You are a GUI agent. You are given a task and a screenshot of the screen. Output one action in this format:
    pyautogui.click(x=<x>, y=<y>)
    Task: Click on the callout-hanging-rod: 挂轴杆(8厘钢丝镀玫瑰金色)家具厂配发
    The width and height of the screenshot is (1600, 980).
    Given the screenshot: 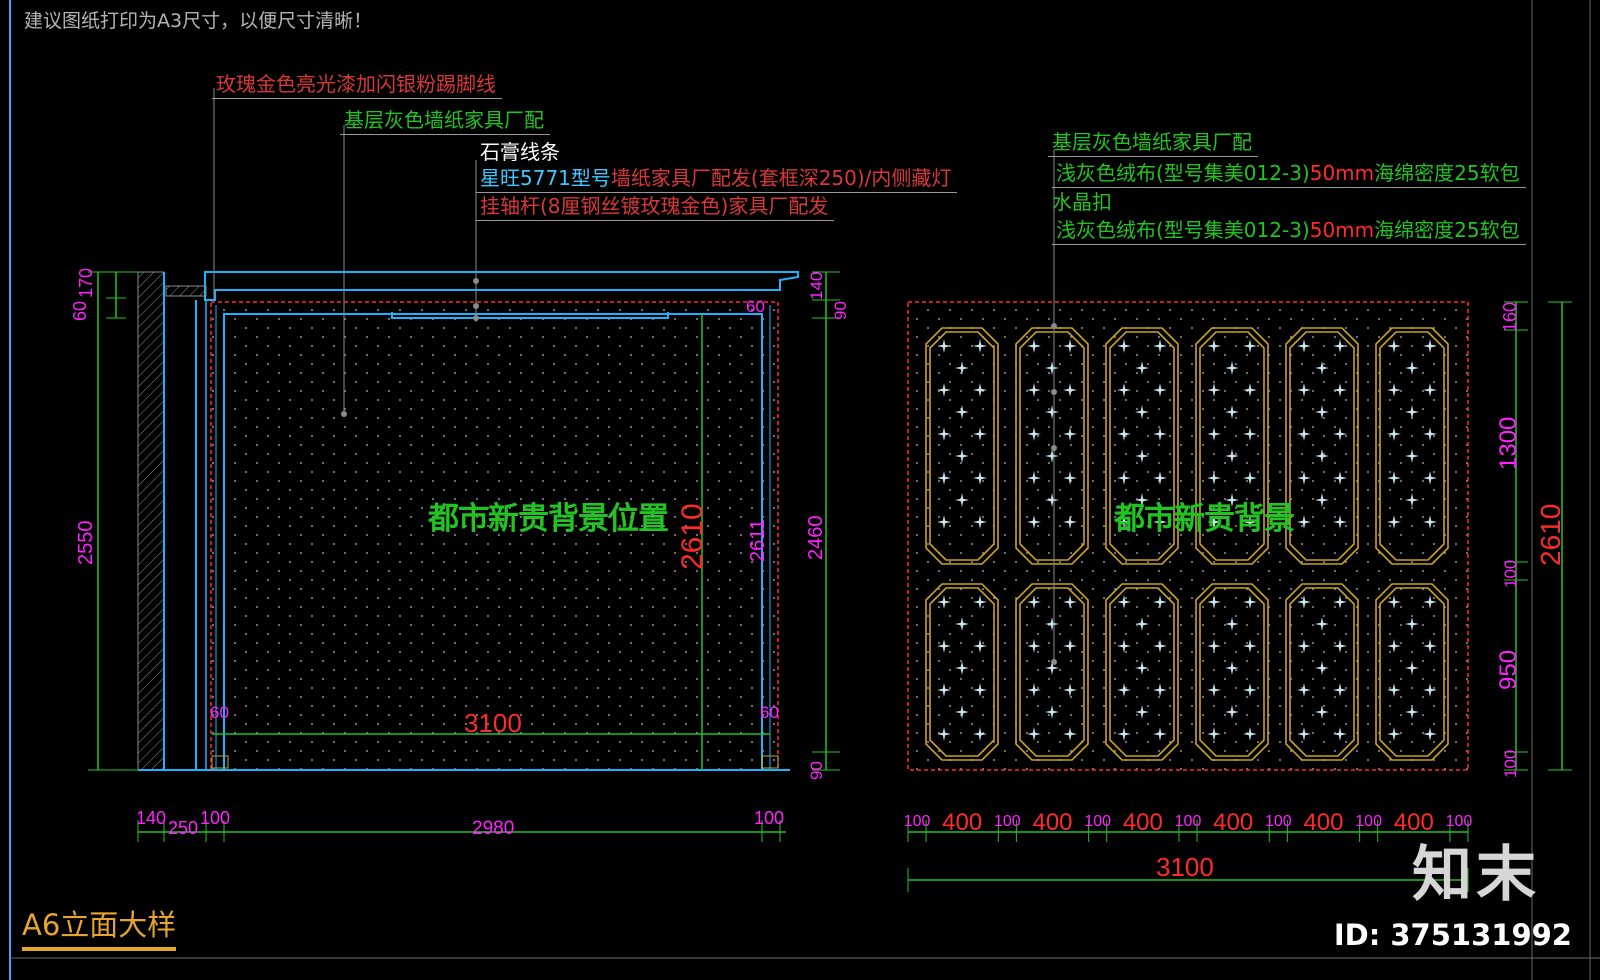 What is the action you would take?
    pyautogui.click(x=655, y=207)
    